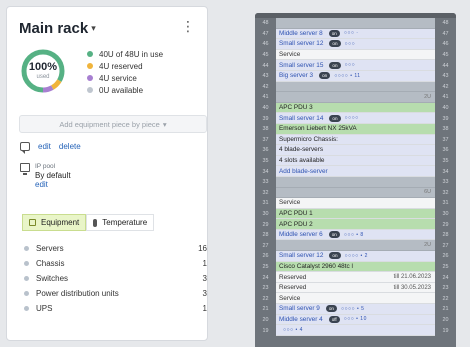 The height and width of the screenshot is (347, 470). I want to click on tab-temperature: Temperature, so click(120, 222).